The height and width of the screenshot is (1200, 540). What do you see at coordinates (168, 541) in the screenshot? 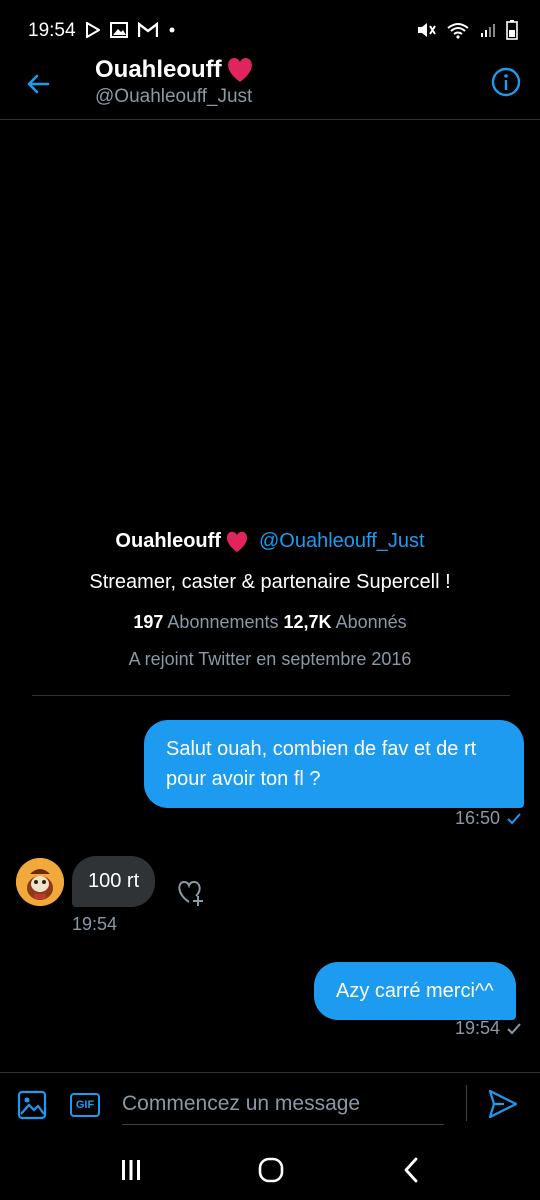
I see `profile-name: Ouahleouff` at bounding box center [168, 541].